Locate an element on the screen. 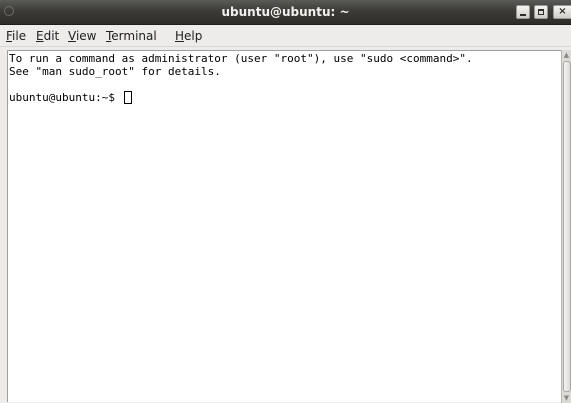  title-bar: ubuntu@ubuntu: ~ × is located at coordinates (285, 12).